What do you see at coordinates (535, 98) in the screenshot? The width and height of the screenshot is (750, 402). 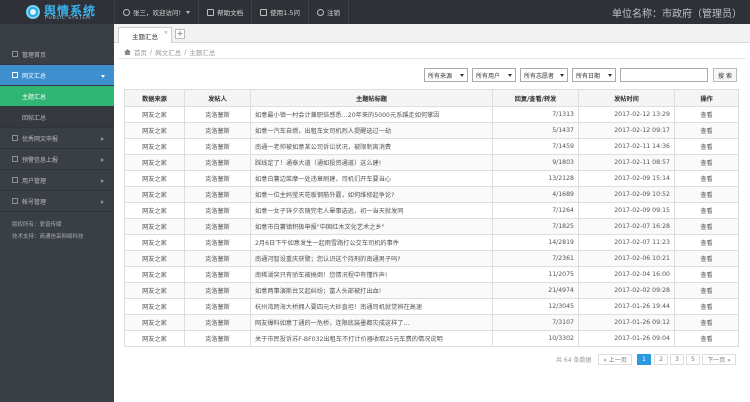 I see `header-stats: 回复/查看/转发` at bounding box center [535, 98].